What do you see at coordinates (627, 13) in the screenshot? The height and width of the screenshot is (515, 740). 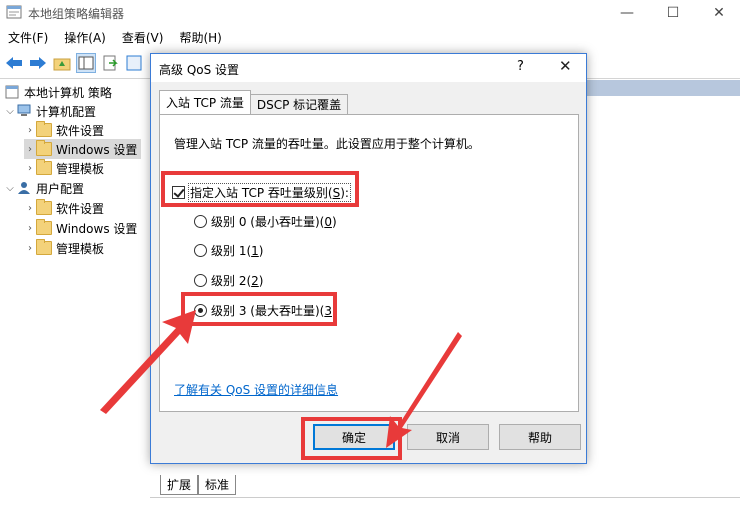 I see `minimize-button: —` at bounding box center [627, 13].